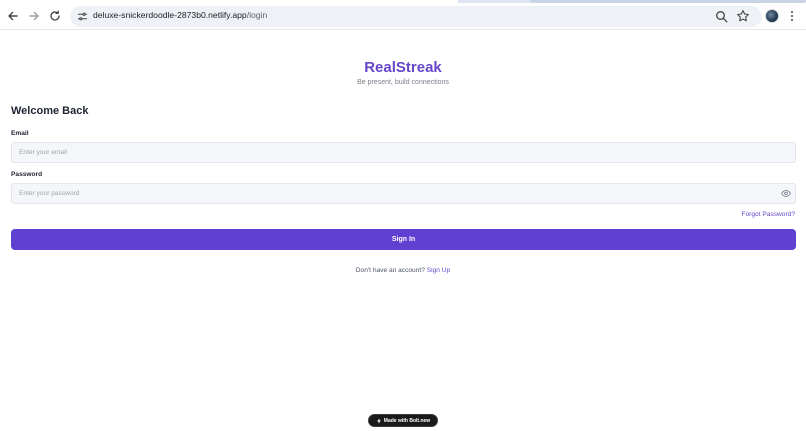 The height and width of the screenshot is (431, 806). Describe the element at coordinates (403, 193) in the screenshot. I see `password-field` at that location.